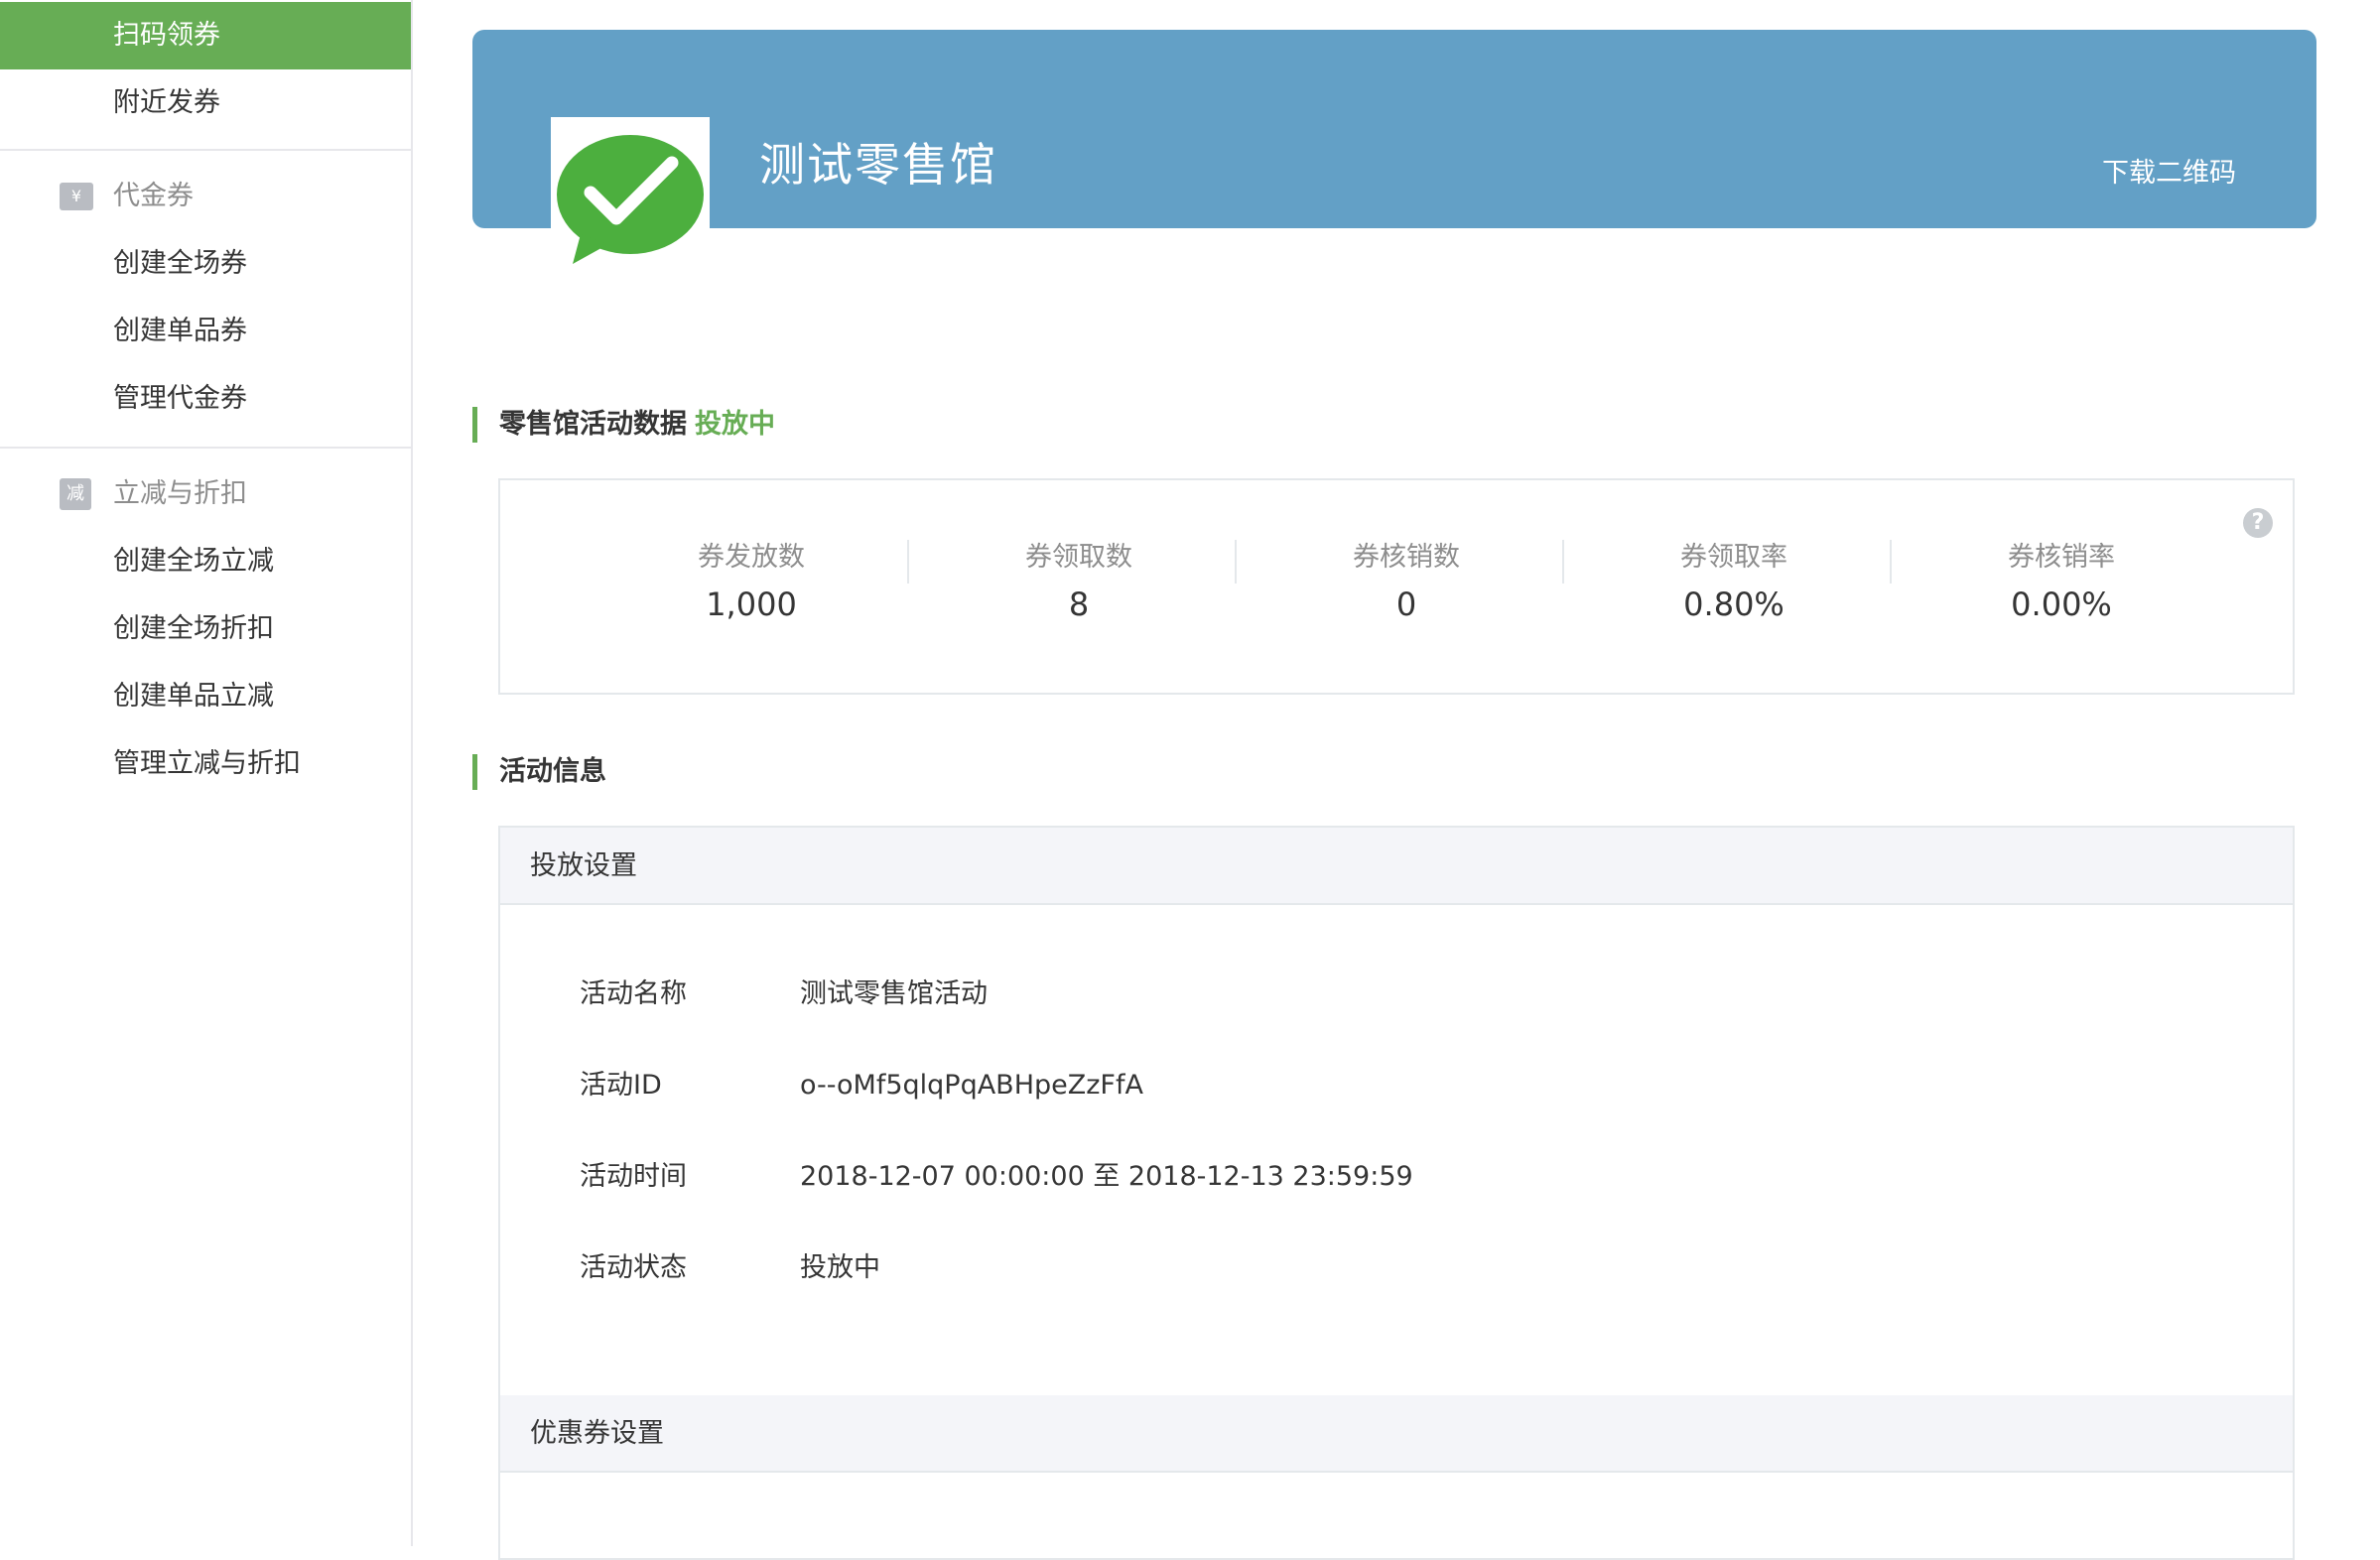 Image resolution: width=2380 pixels, height=1560 pixels. Describe the element at coordinates (1733, 557) in the screenshot. I see `stat-label: 券领取率` at that location.